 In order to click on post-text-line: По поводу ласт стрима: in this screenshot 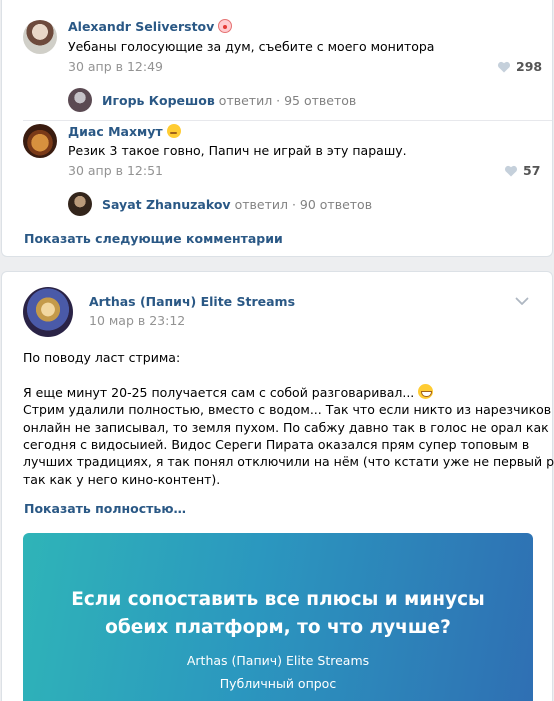, I will do `click(102, 357)`.